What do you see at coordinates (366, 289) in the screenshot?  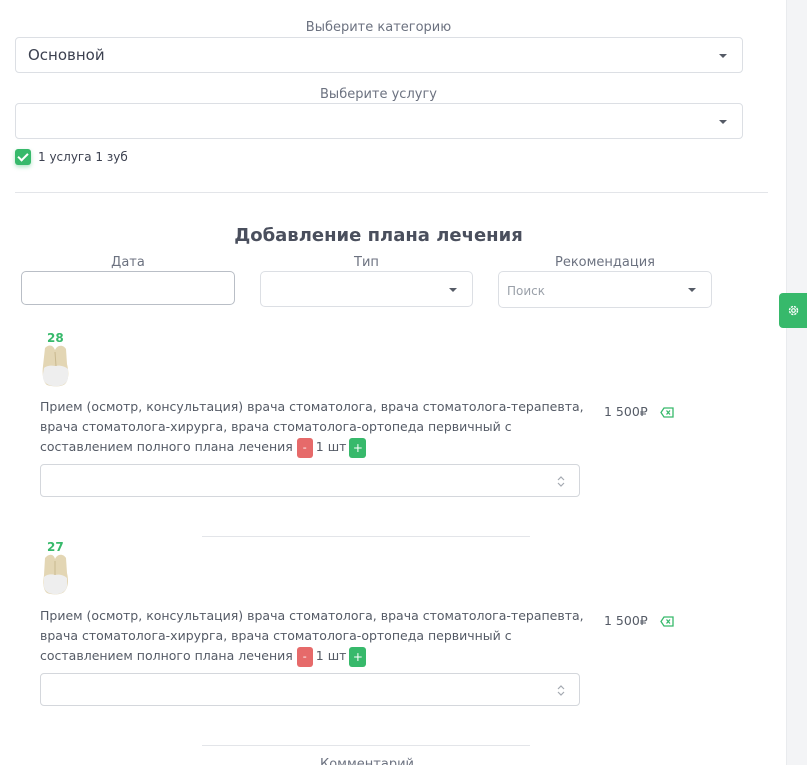 I see `type-select` at bounding box center [366, 289].